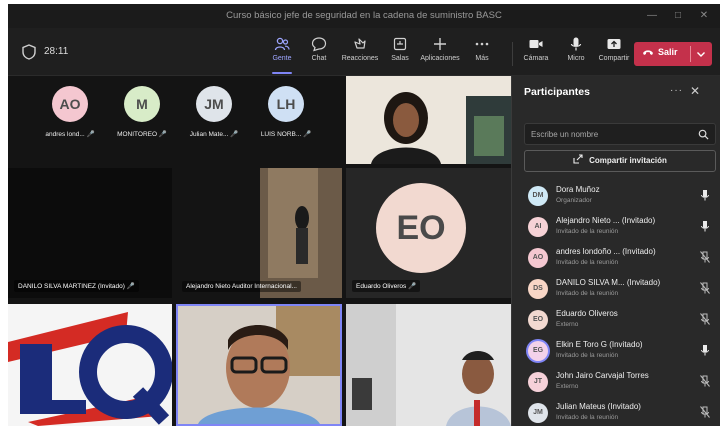 The width and height of the screenshot is (720, 426). What do you see at coordinates (678, 16) in the screenshot?
I see `maximize-icon: □` at bounding box center [678, 16].